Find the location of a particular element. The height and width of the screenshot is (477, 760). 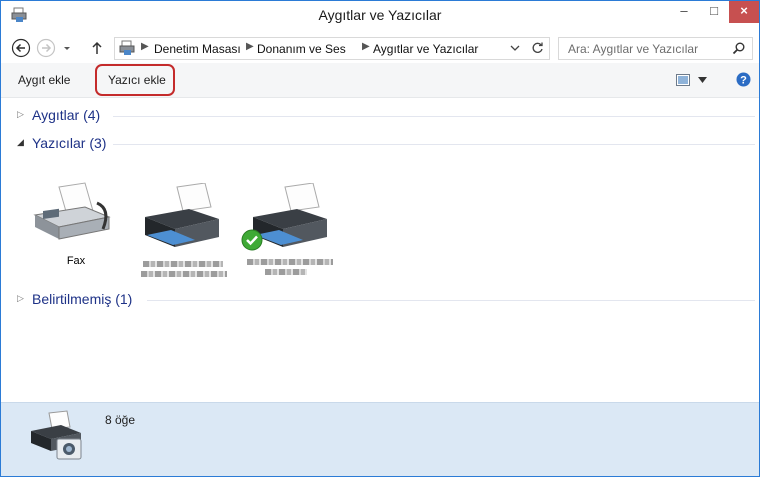

device-label: Fax is located at coordinates (76, 261).